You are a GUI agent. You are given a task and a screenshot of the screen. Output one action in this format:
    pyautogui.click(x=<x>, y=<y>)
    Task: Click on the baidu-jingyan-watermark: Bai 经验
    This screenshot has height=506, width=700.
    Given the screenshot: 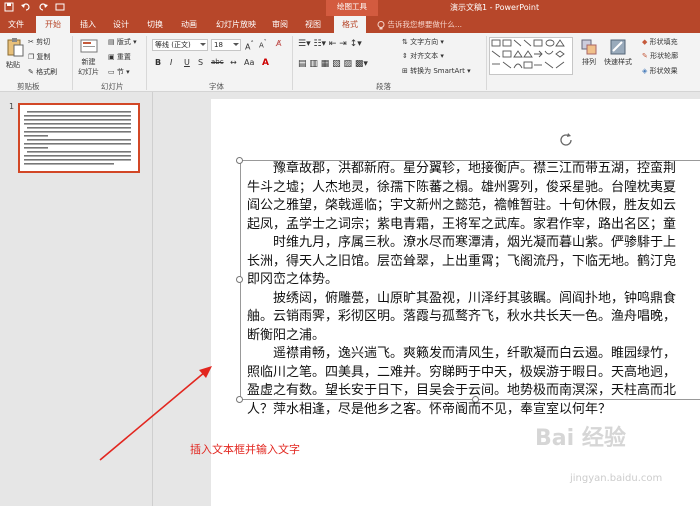 What is the action you would take?
    pyautogui.click(x=580, y=438)
    